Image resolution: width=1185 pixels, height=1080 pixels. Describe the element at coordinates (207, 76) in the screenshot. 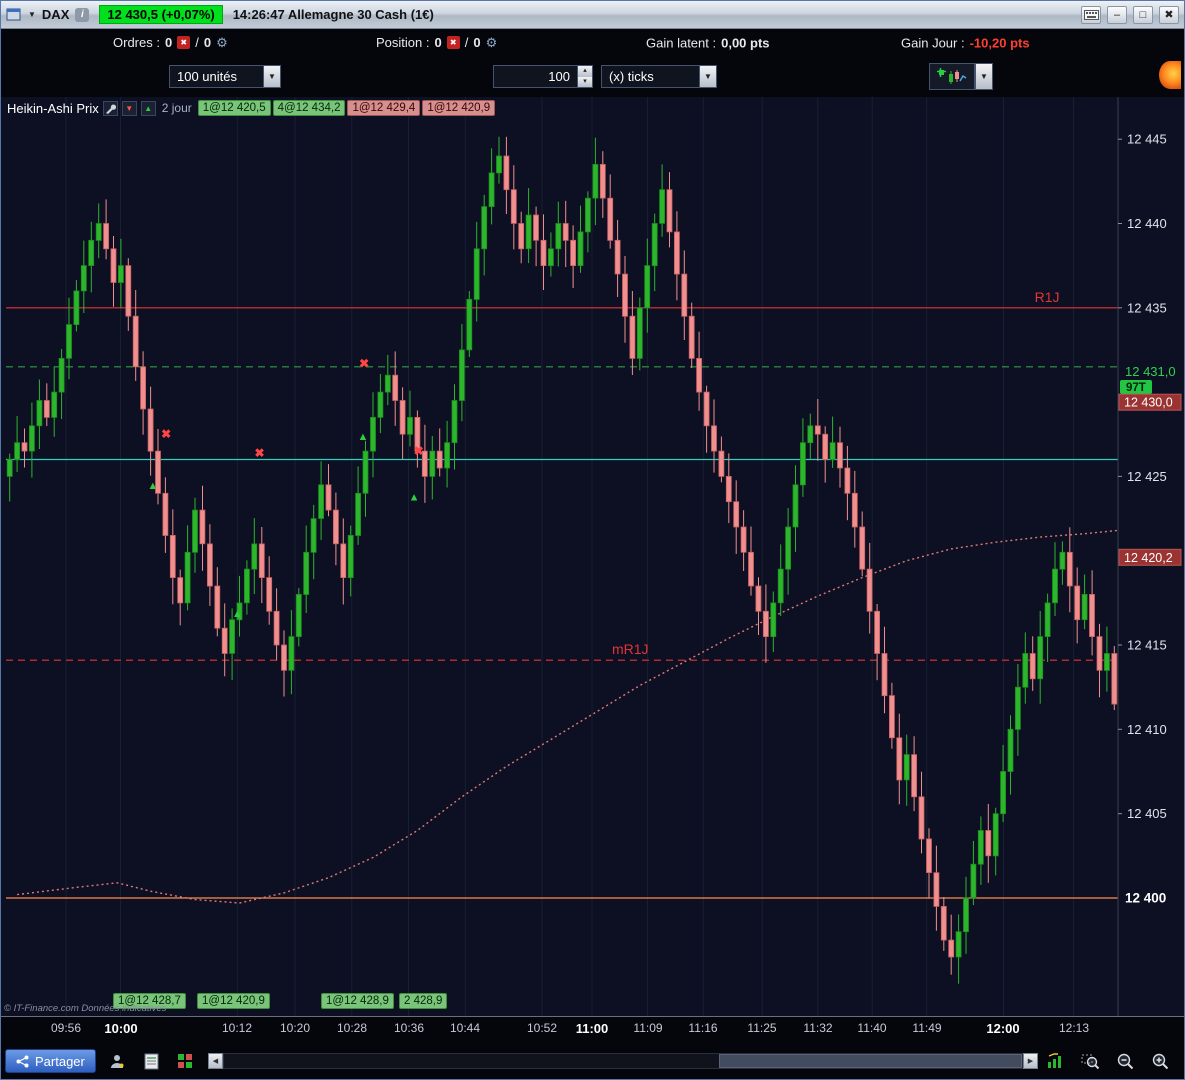

I see `units-value: 100 unités` at that location.